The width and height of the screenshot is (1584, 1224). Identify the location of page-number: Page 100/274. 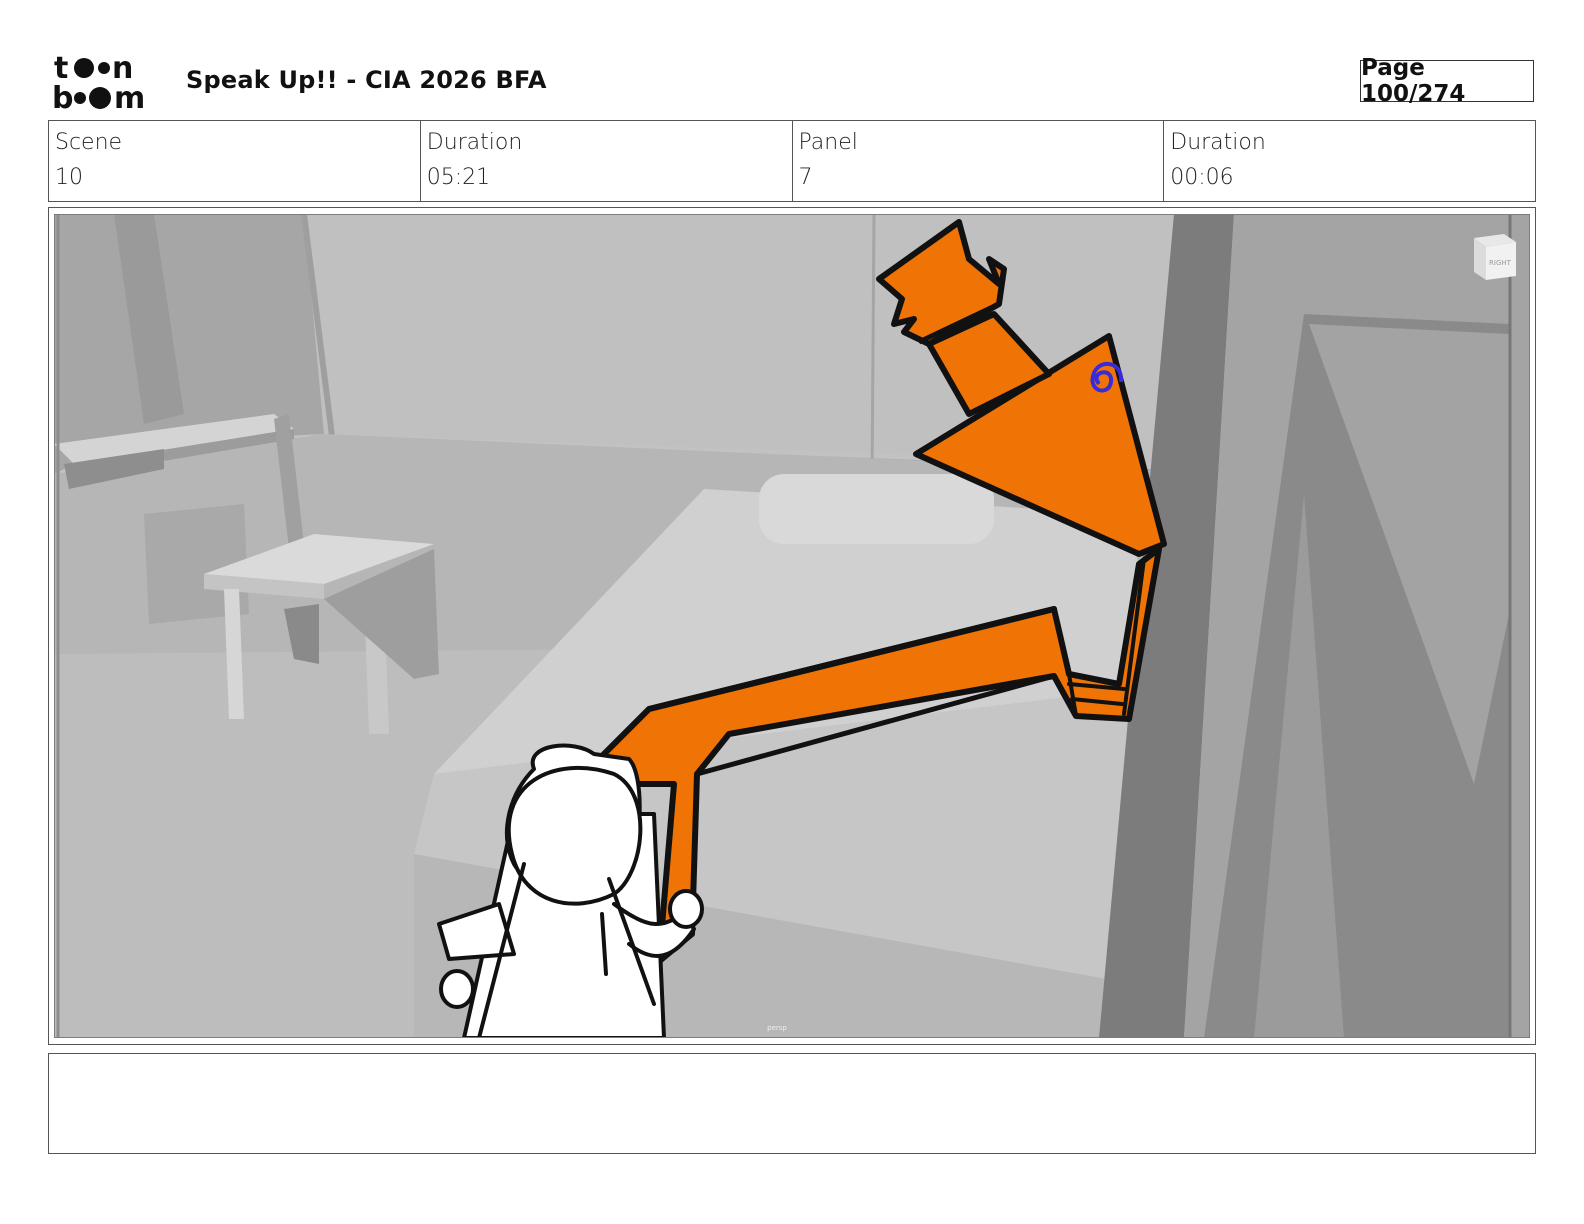
(1447, 81).